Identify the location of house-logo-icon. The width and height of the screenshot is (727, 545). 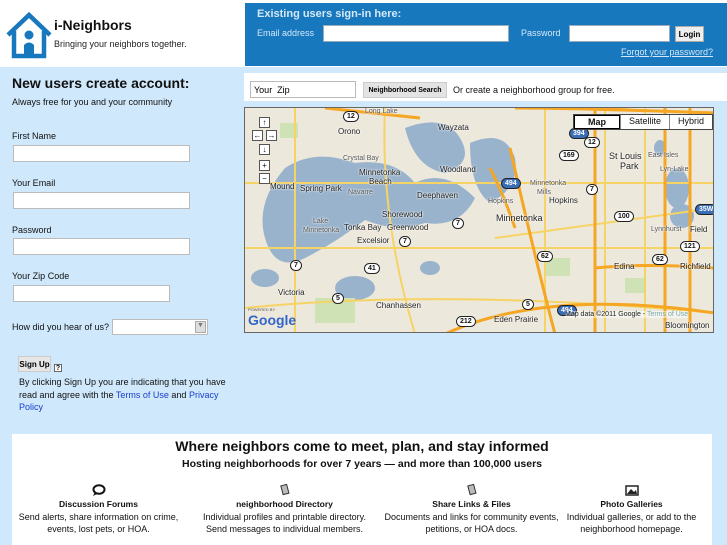
(29, 35).